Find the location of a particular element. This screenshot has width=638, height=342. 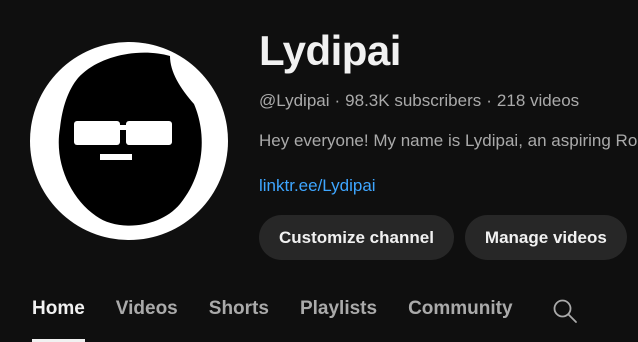

video-count: 218 videos is located at coordinates (538, 100).